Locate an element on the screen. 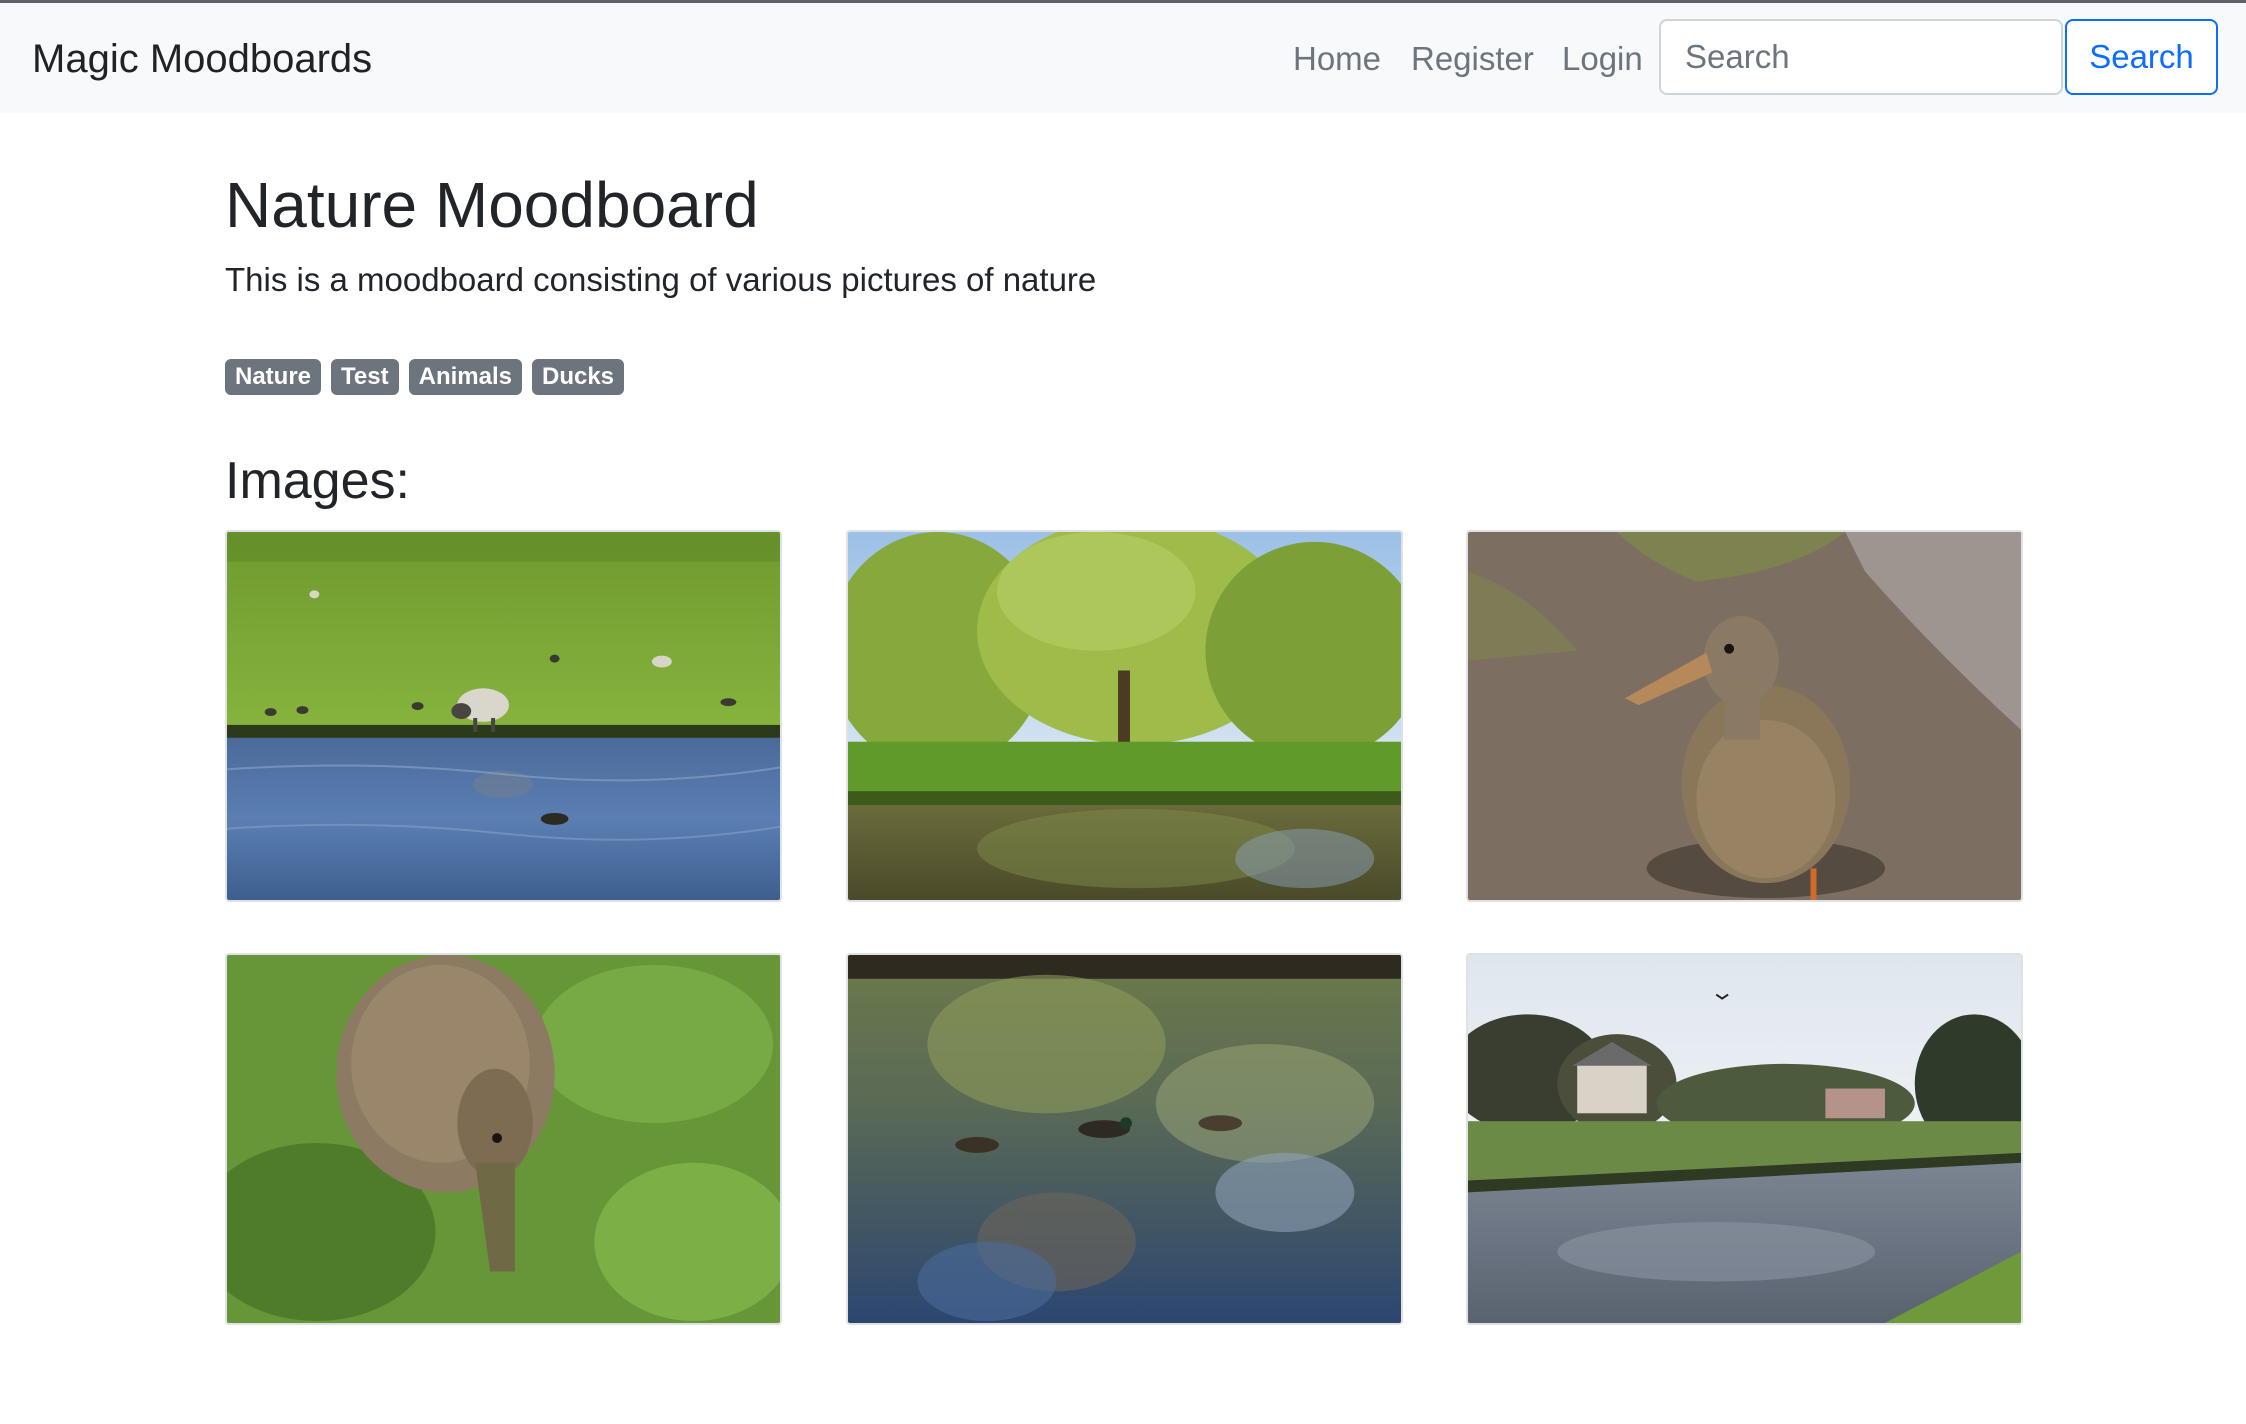 Image resolution: width=2246 pixels, height=1424 pixels. image-river-houses is located at coordinates (1744, 1139).